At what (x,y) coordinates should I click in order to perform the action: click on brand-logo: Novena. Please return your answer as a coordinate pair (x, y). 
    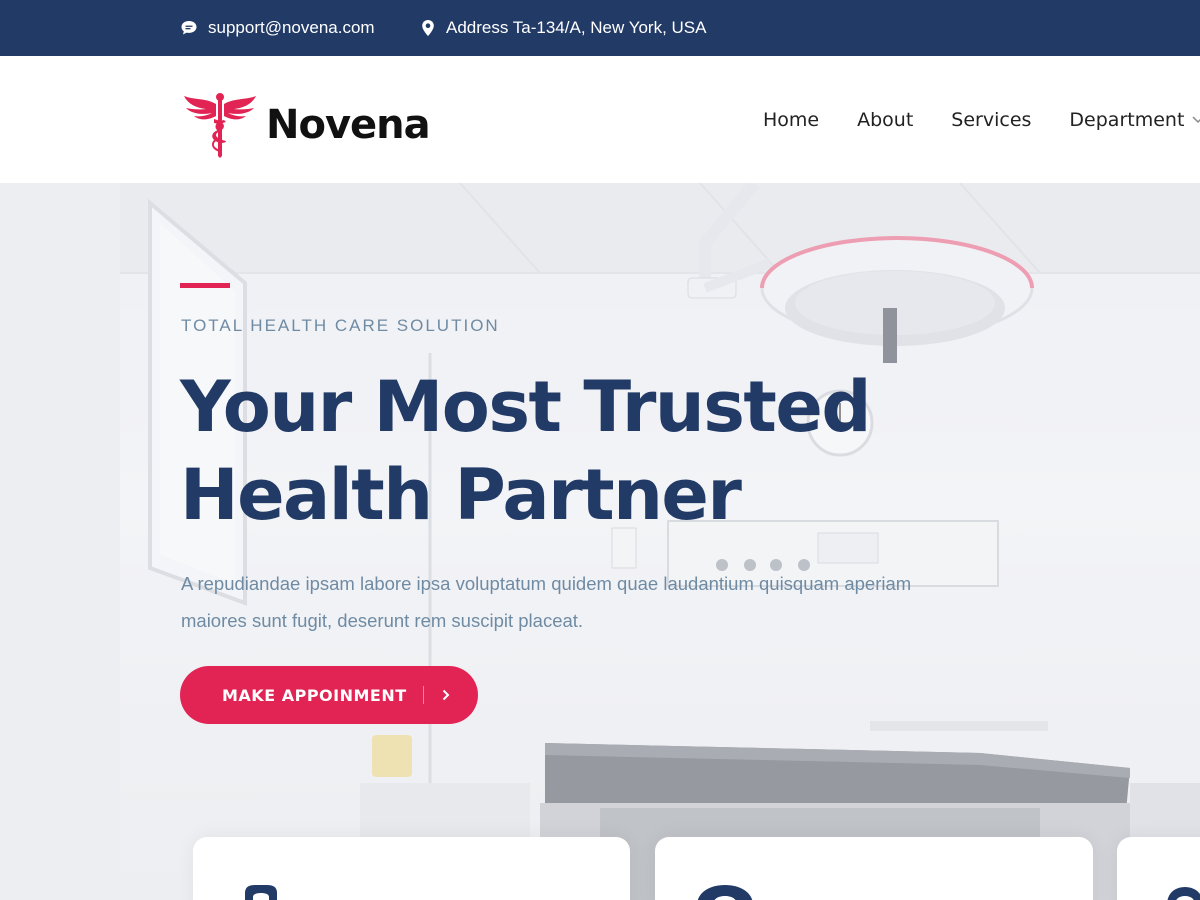
    Looking at the image, I should click on (306, 125).